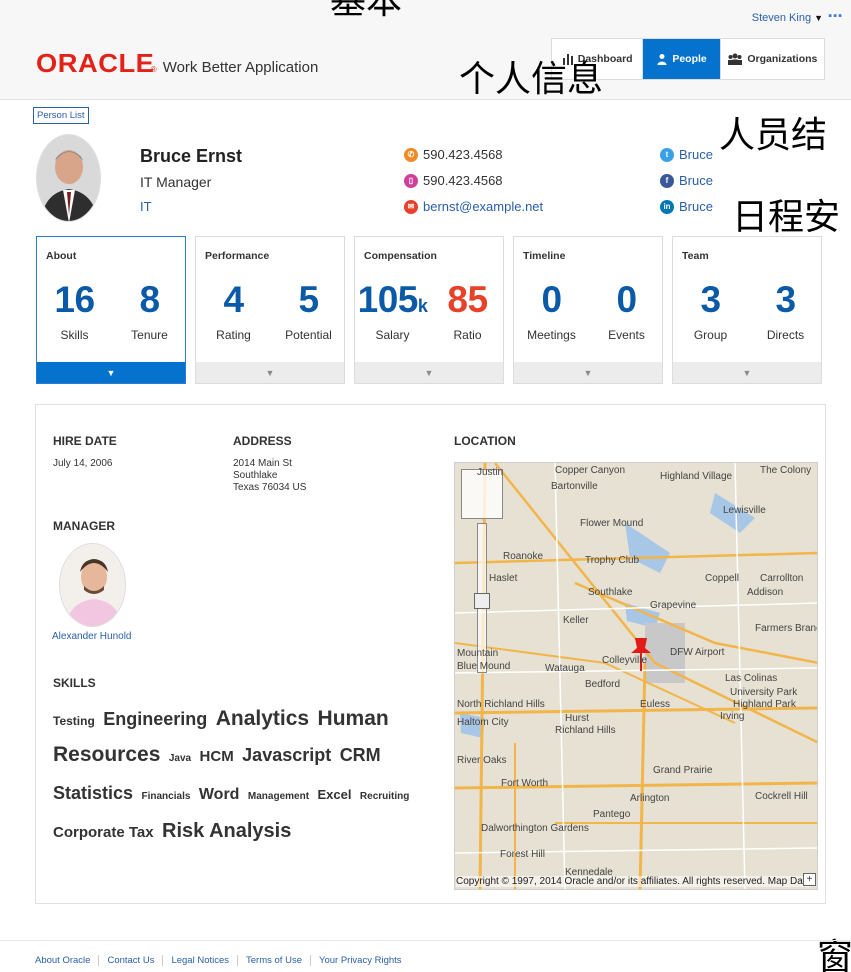  What do you see at coordinates (237, 256) in the screenshot?
I see `card-title: Performance` at bounding box center [237, 256].